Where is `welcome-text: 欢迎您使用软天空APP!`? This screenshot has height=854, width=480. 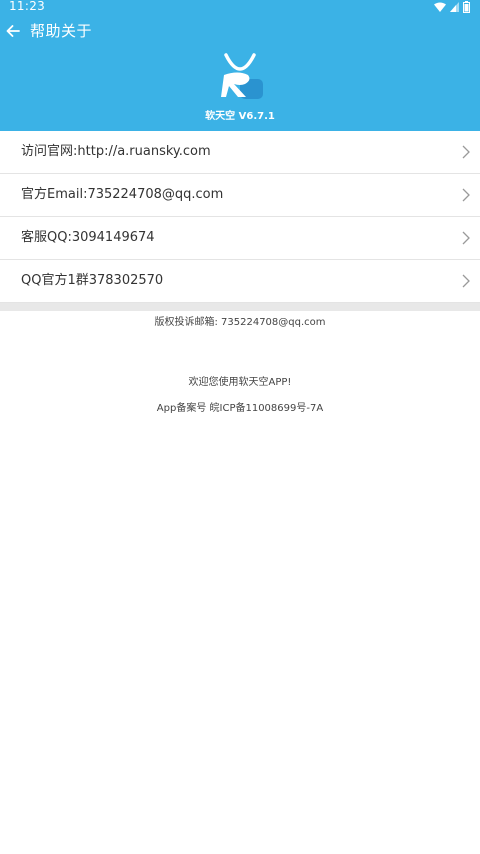
welcome-text: 欢迎您使用软天空APP! is located at coordinates (240, 382).